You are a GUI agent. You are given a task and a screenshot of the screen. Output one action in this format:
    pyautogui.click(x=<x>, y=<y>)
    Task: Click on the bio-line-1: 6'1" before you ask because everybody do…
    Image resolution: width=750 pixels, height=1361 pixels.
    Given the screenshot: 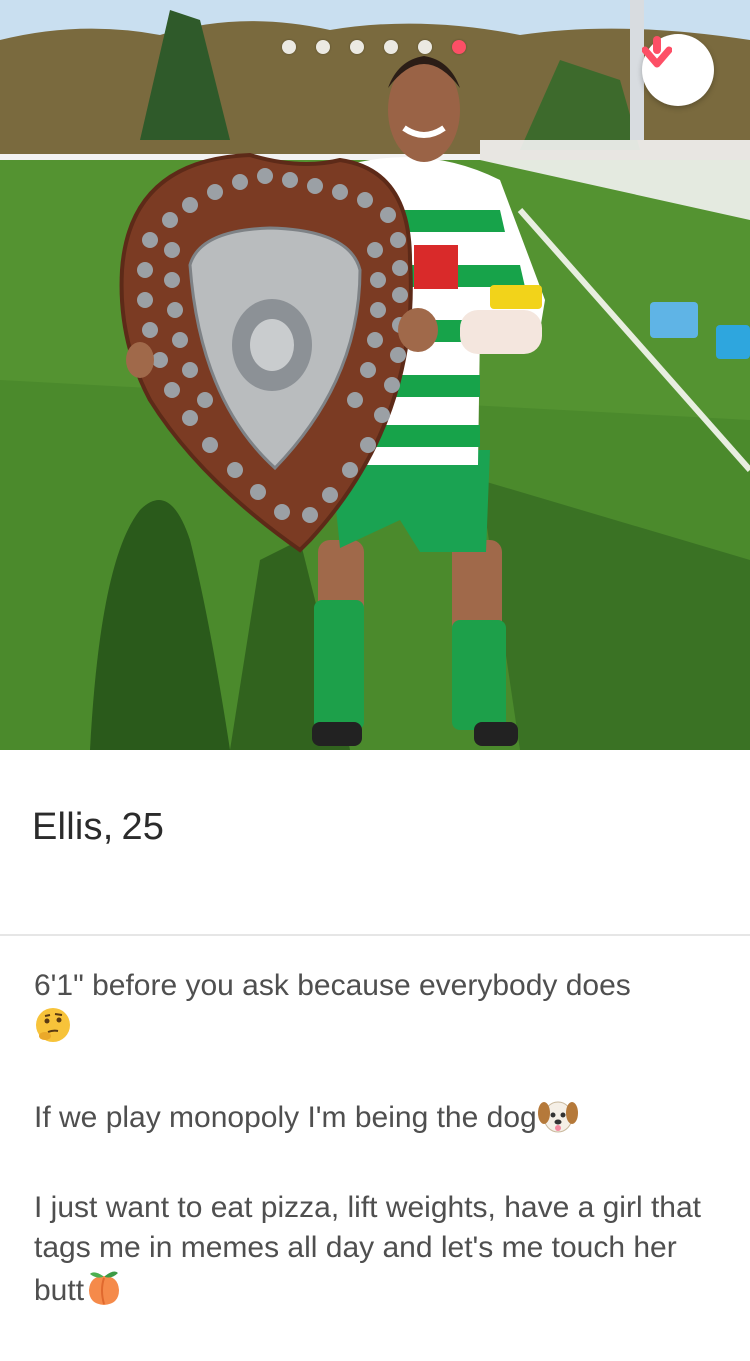 What is the action you would take?
    pyautogui.click(x=332, y=985)
    